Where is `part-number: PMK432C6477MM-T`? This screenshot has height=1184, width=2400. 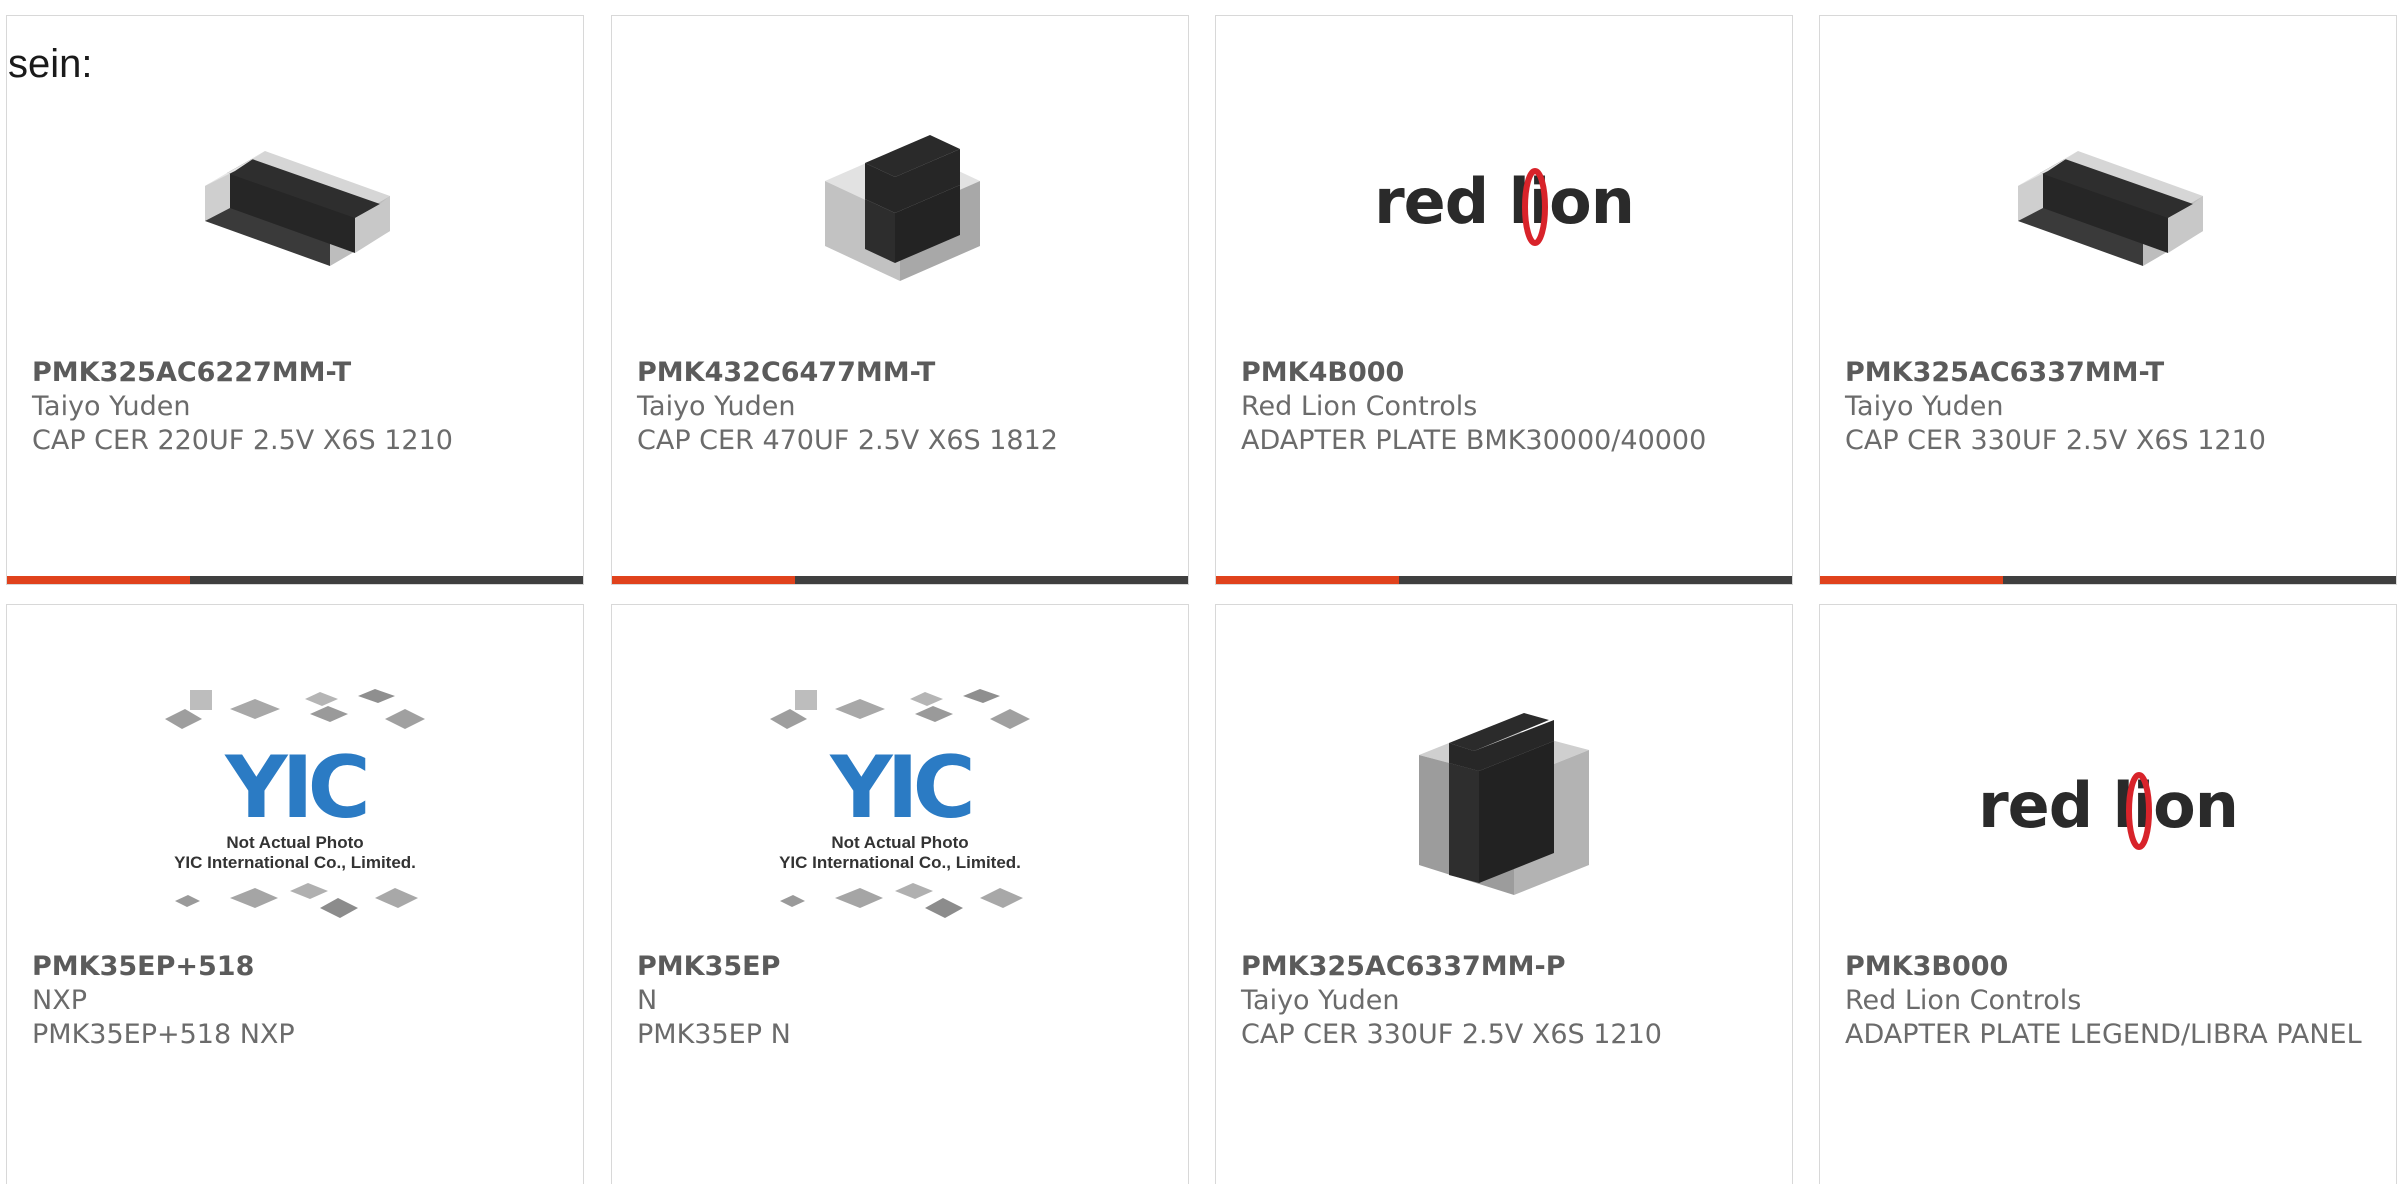
part-number: PMK432C6477MM-T is located at coordinates (900, 373).